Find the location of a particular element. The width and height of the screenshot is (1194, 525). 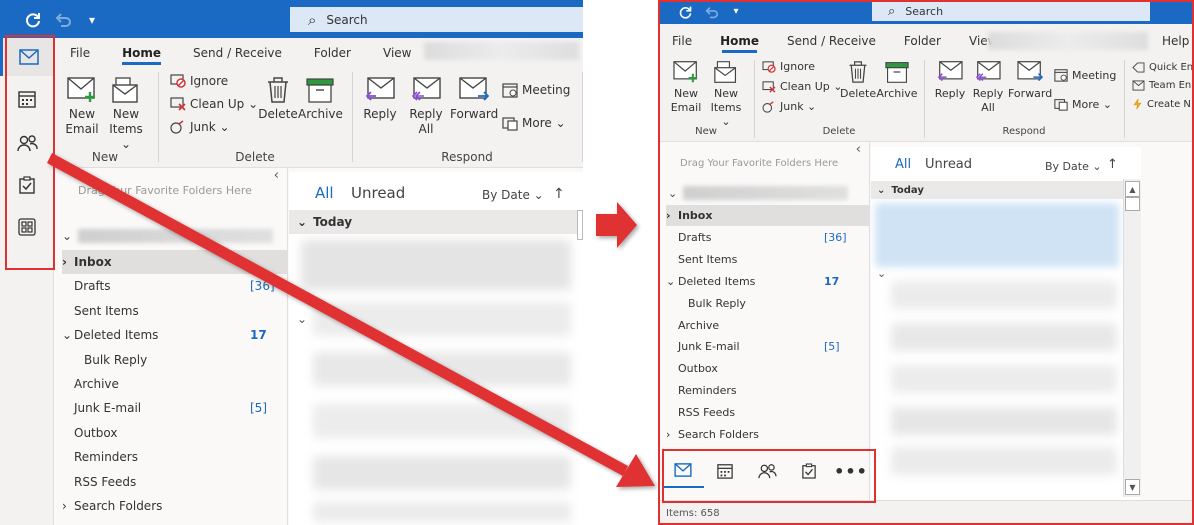

forward-button: Forward is located at coordinates (474, 99).